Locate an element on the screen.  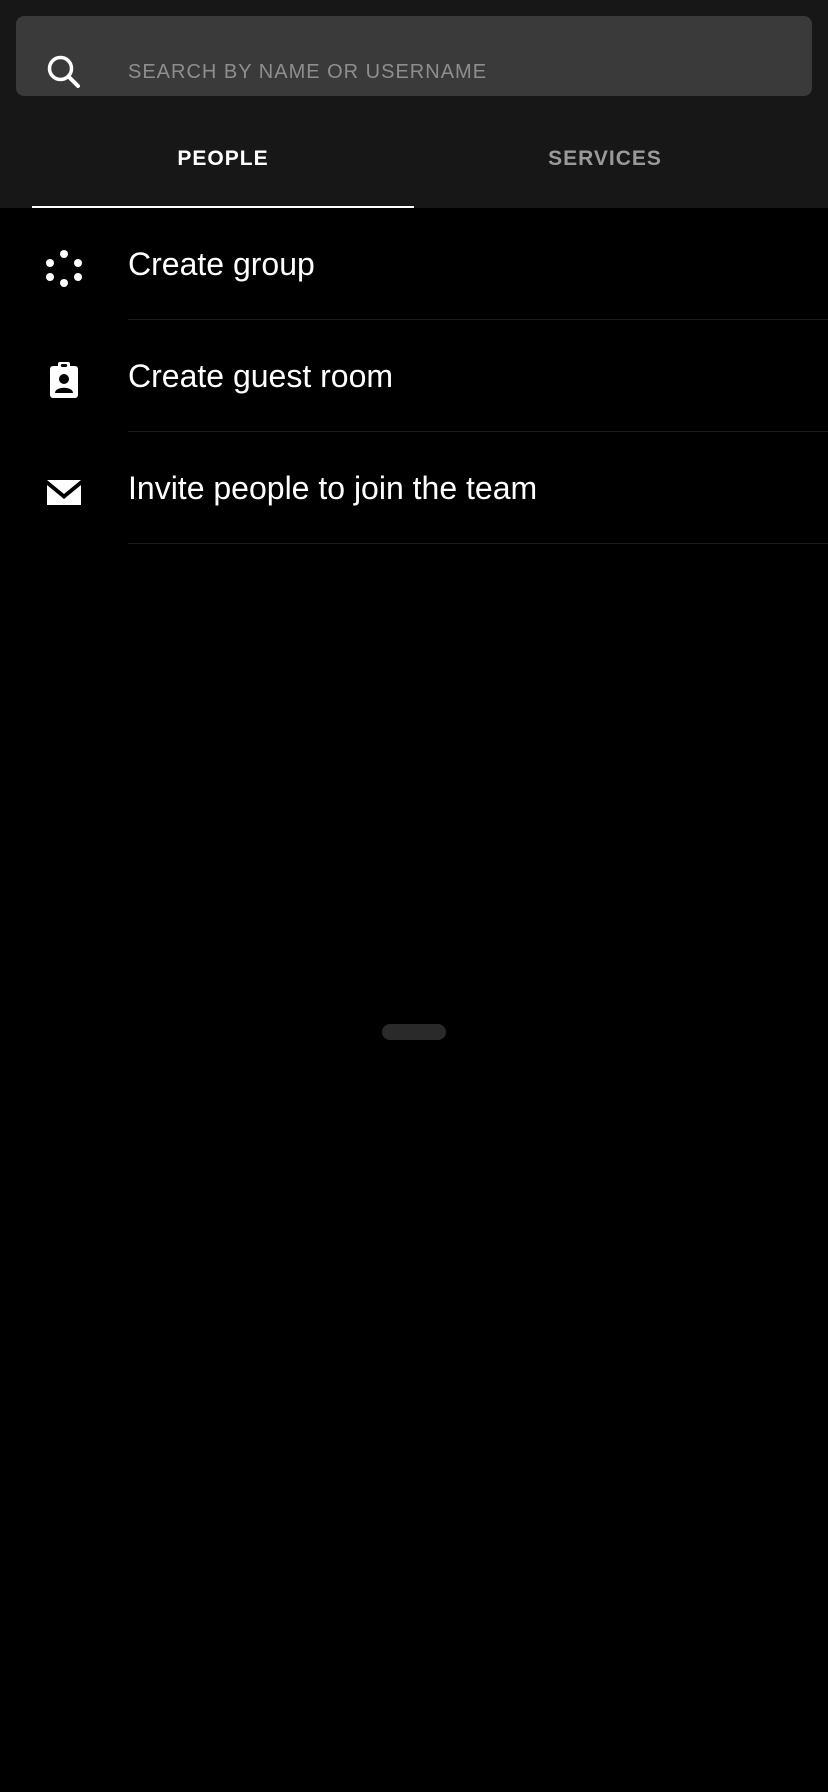
tab-people-label: PEOPLE is located at coordinates (223, 158).